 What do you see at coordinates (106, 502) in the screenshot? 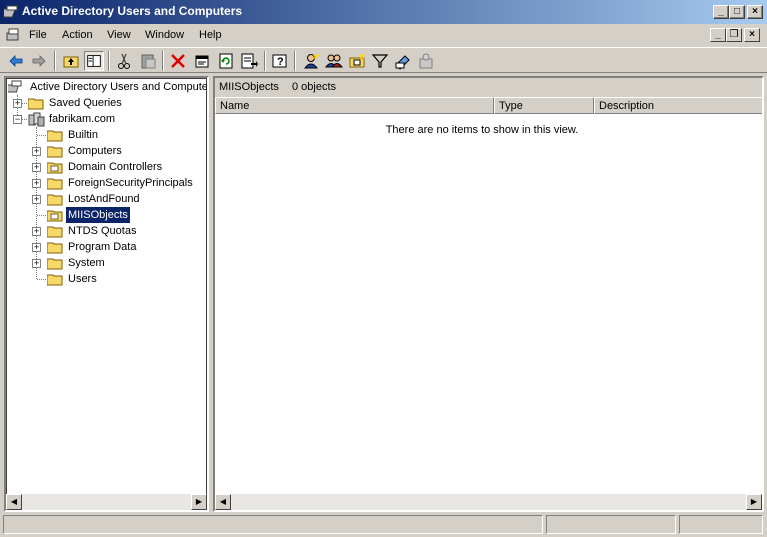
I see `tree-horizontal-scrollbar: ◀ ▶` at bounding box center [106, 502].